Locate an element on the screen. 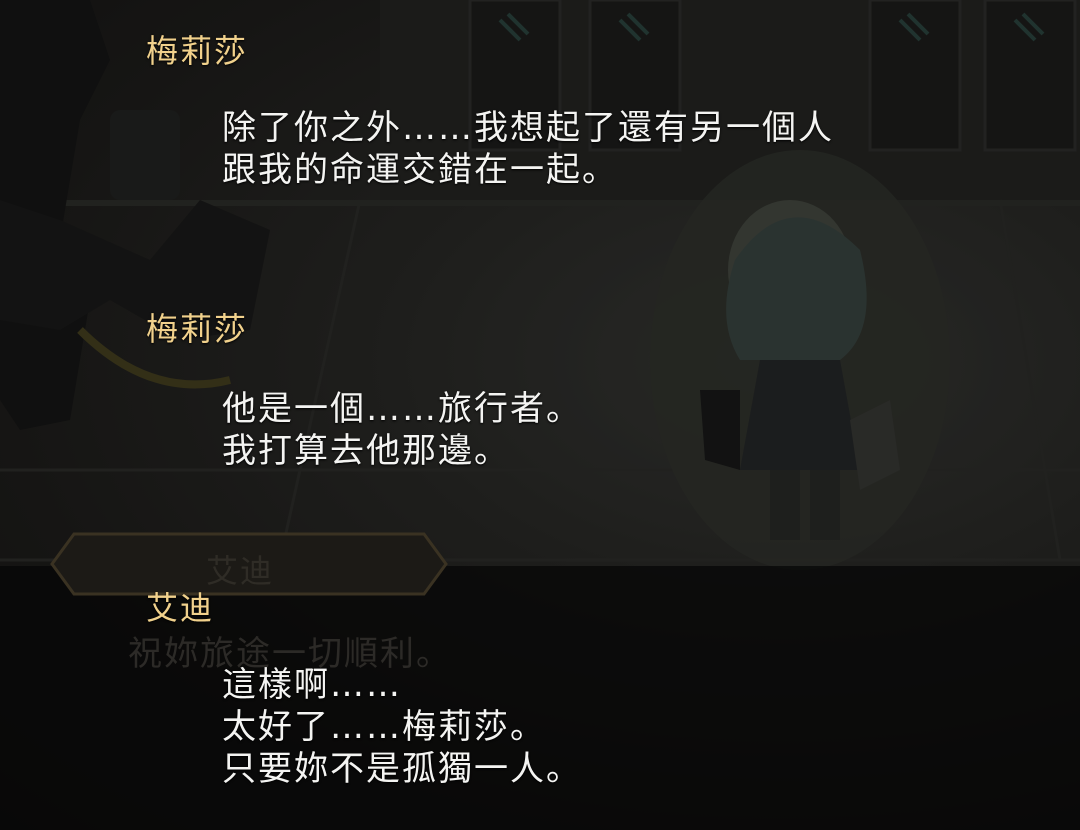  log-entry-2-line-1: 他是一個……旅行者。 is located at coordinates (402, 409).